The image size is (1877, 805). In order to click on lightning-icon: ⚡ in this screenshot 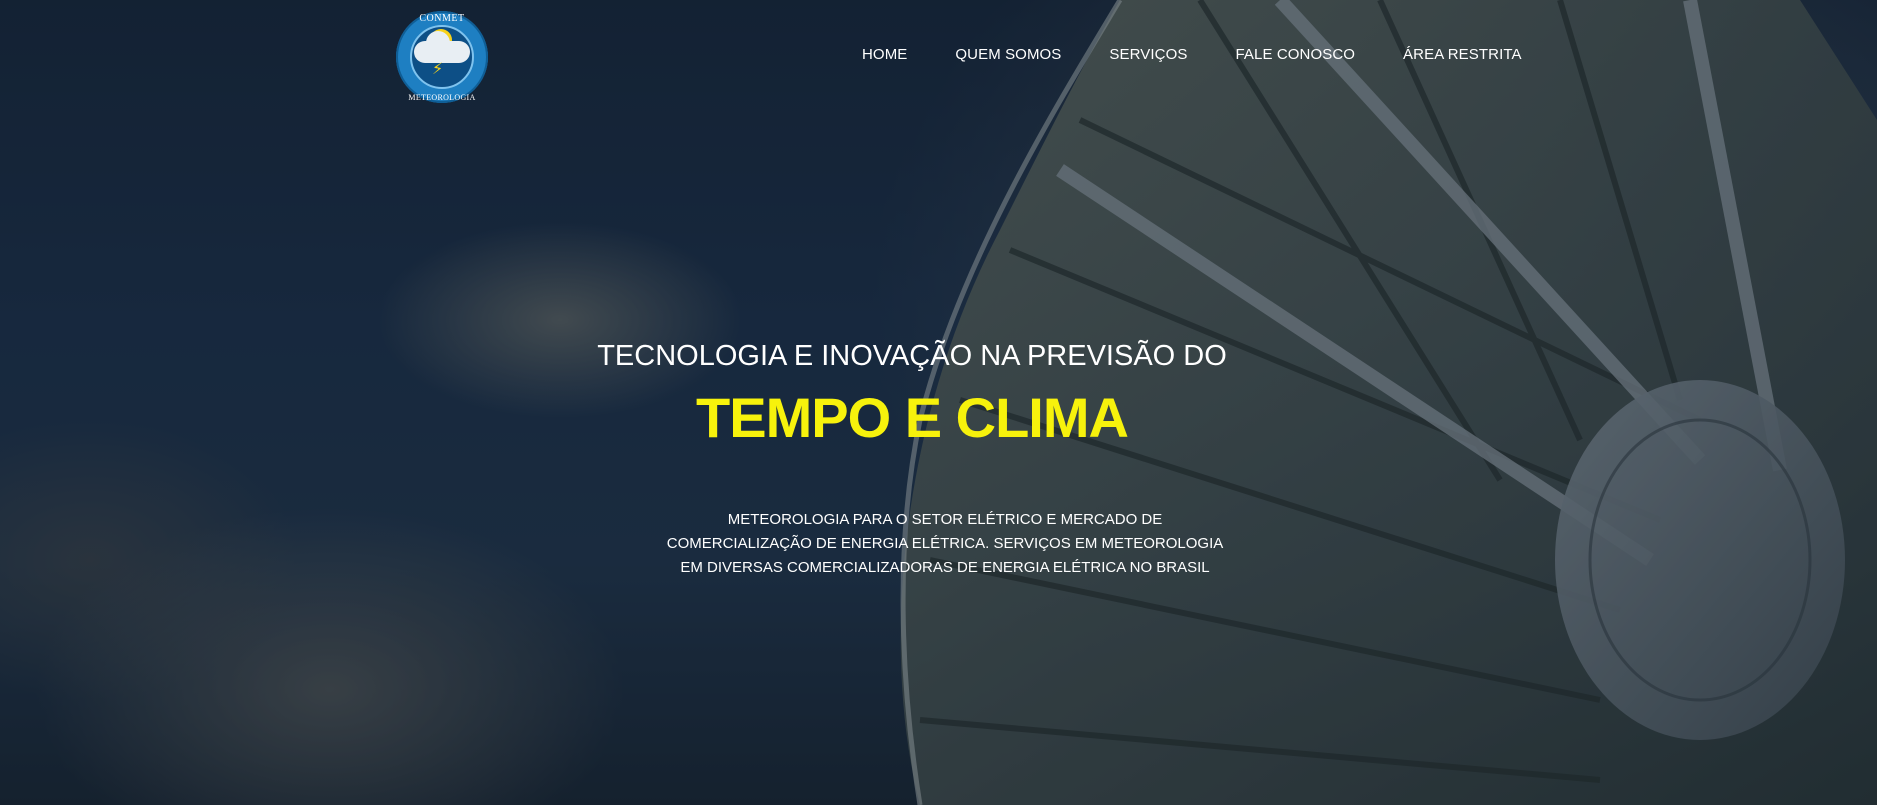, I will do `click(438, 68)`.